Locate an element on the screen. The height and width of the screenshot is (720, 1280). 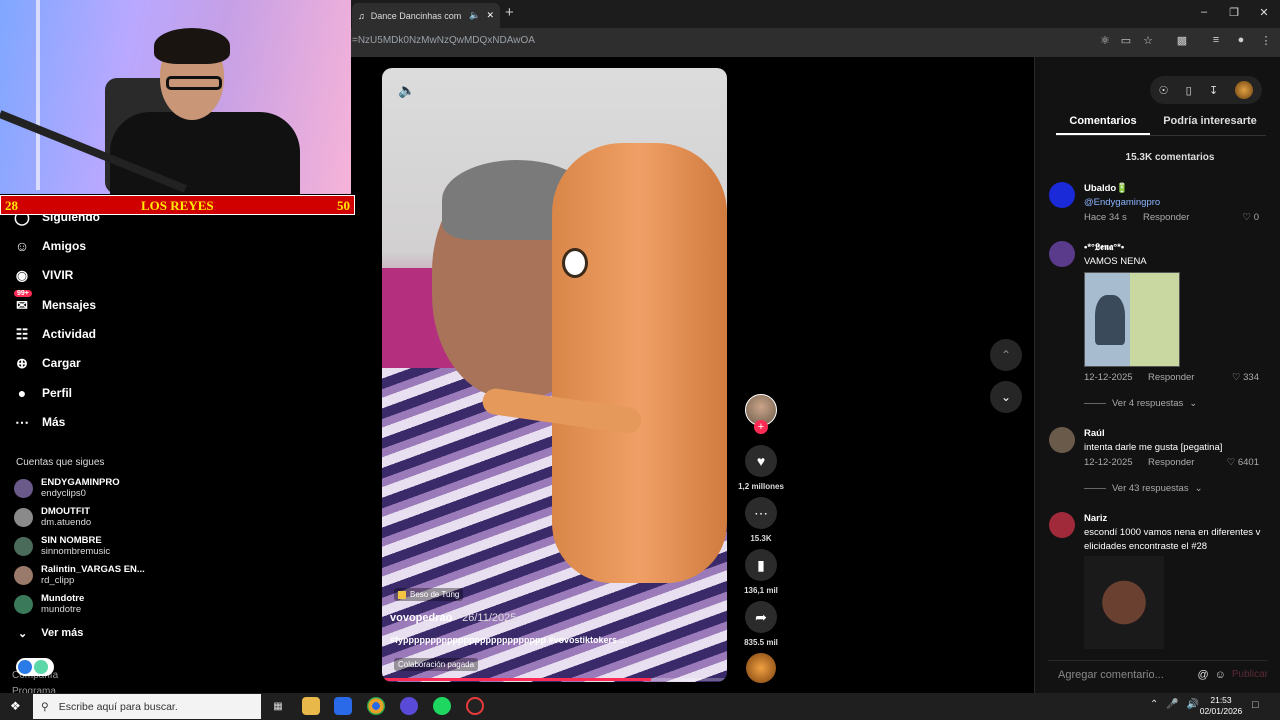
video-character is located at coordinates (639, 363).